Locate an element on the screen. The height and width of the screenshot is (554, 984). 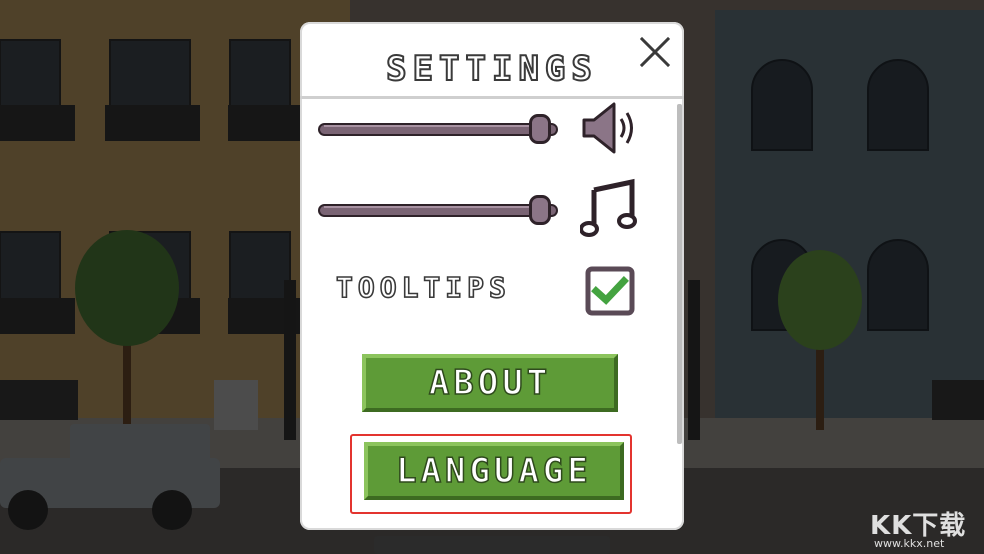
sound-volume-slider is located at coordinates (438, 129).